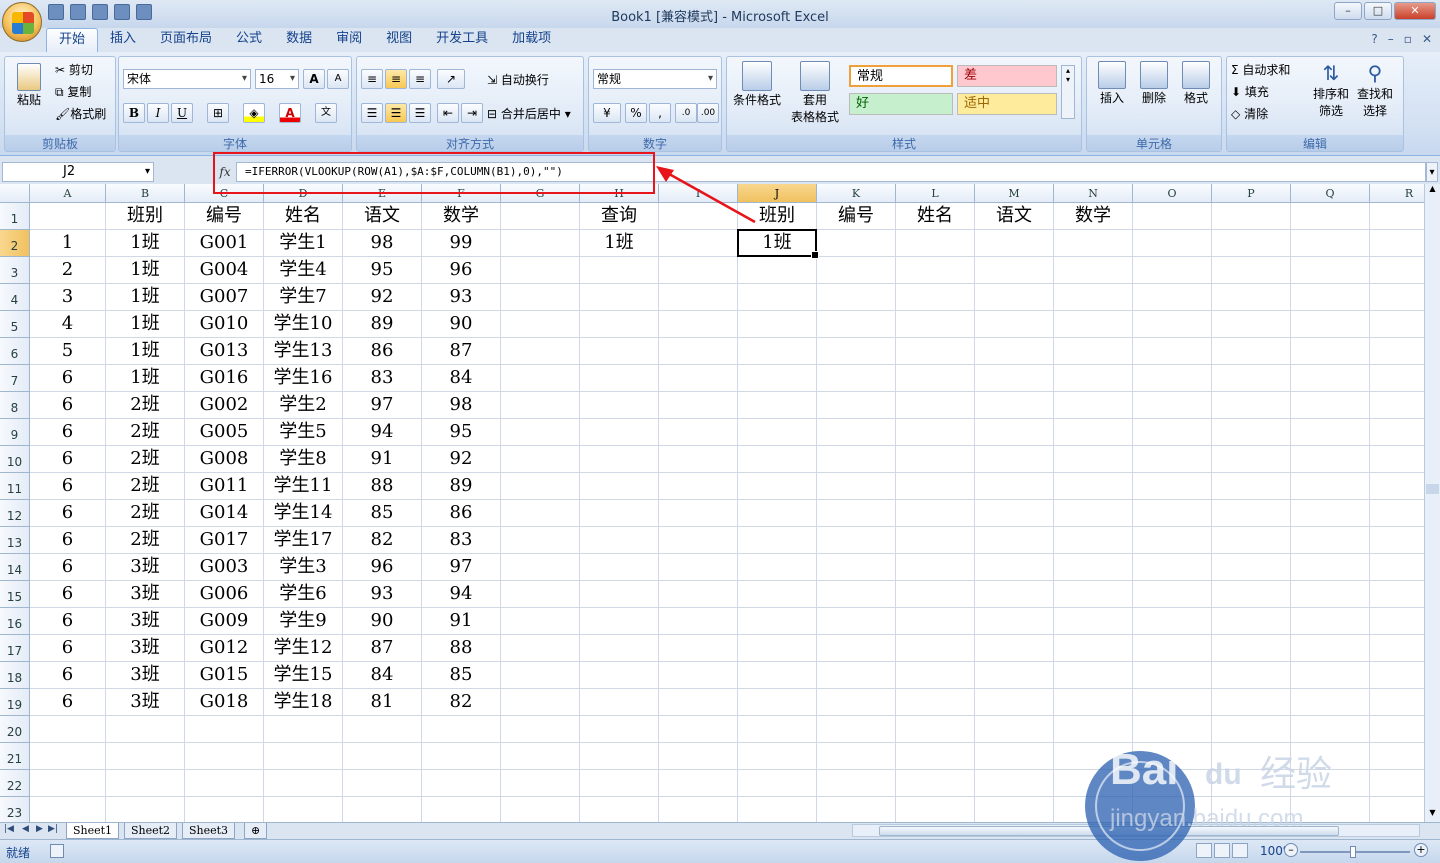  What do you see at coordinates (182, 113) in the screenshot?
I see `underline-button: U` at bounding box center [182, 113].